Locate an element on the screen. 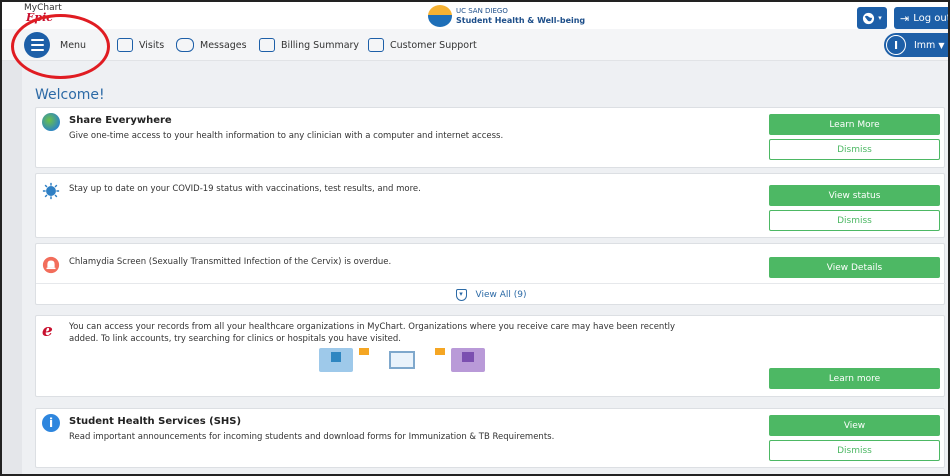  nav-customer-support: Customer Support is located at coordinates (422, 45).